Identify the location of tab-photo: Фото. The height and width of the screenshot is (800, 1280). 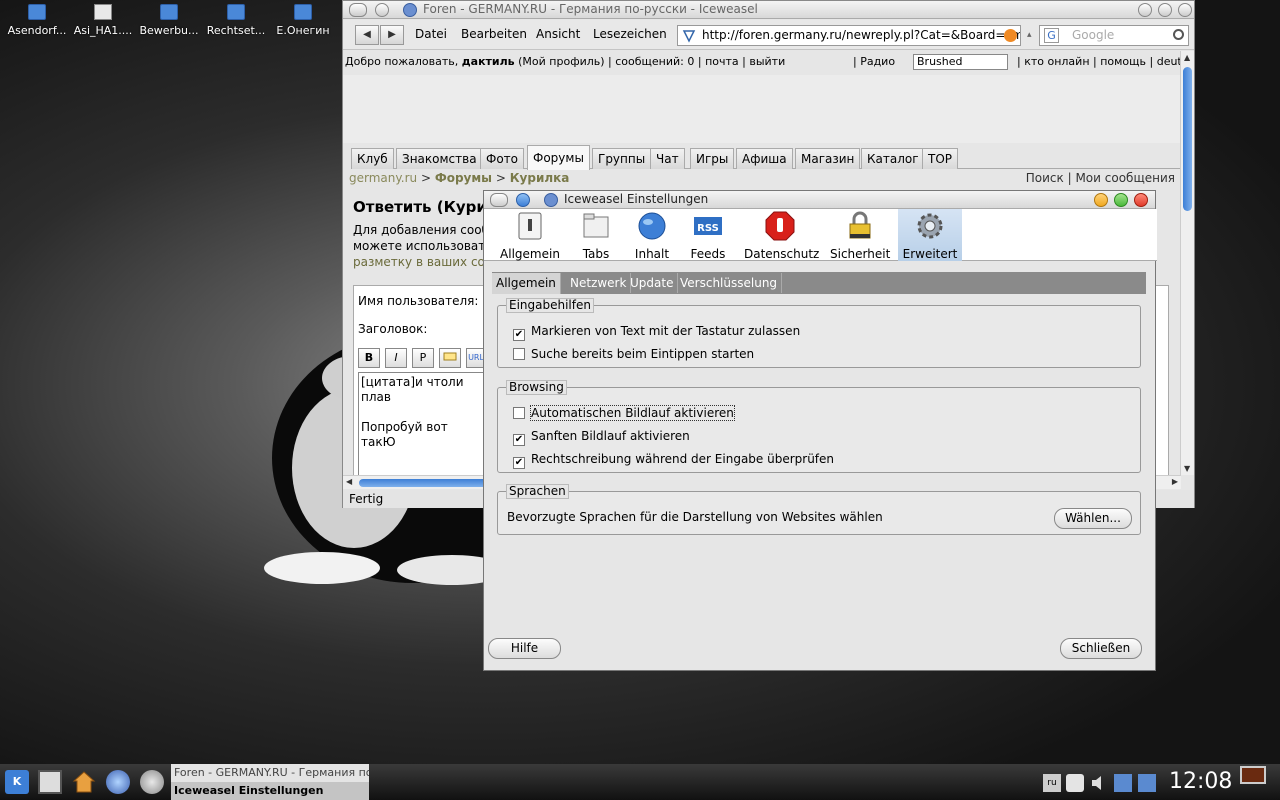
(502, 158).